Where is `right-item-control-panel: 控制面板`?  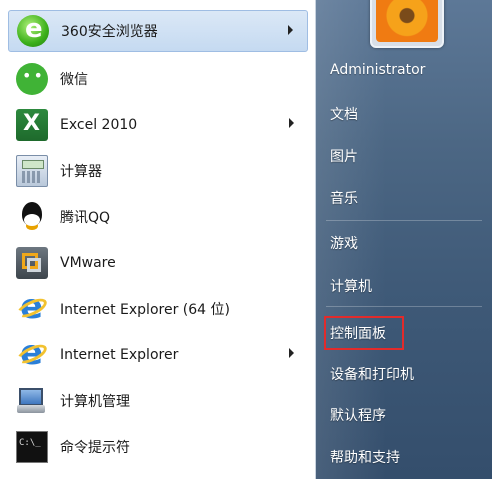
right-item-control-panel: 控制面板 is located at coordinates (358, 333).